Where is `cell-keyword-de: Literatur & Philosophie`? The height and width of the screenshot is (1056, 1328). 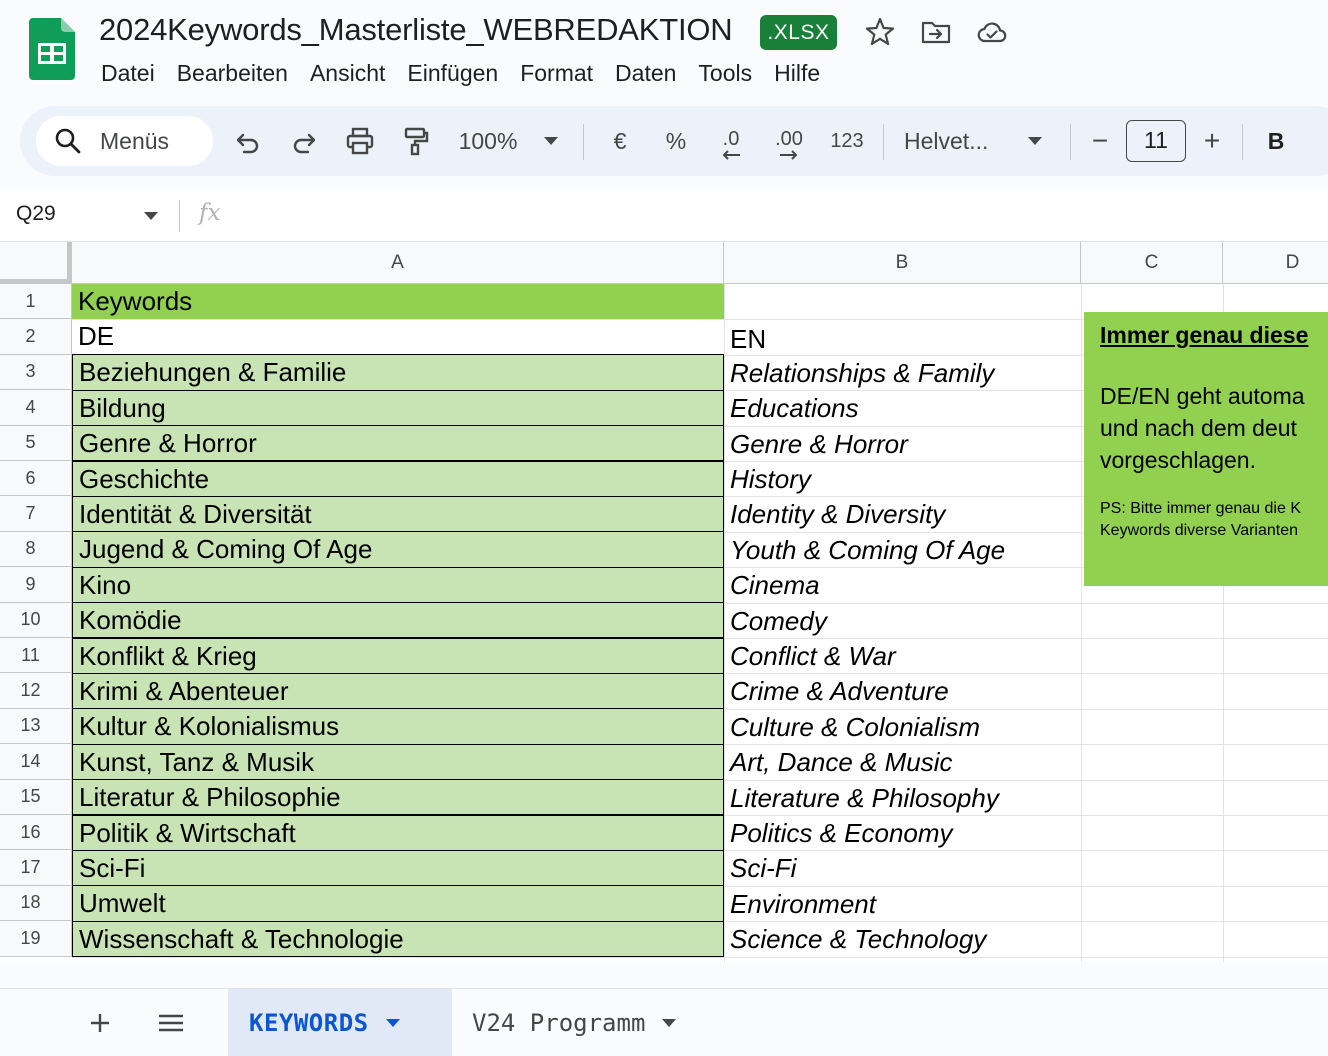 cell-keyword-de: Literatur & Philosophie is located at coordinates (398, 797).